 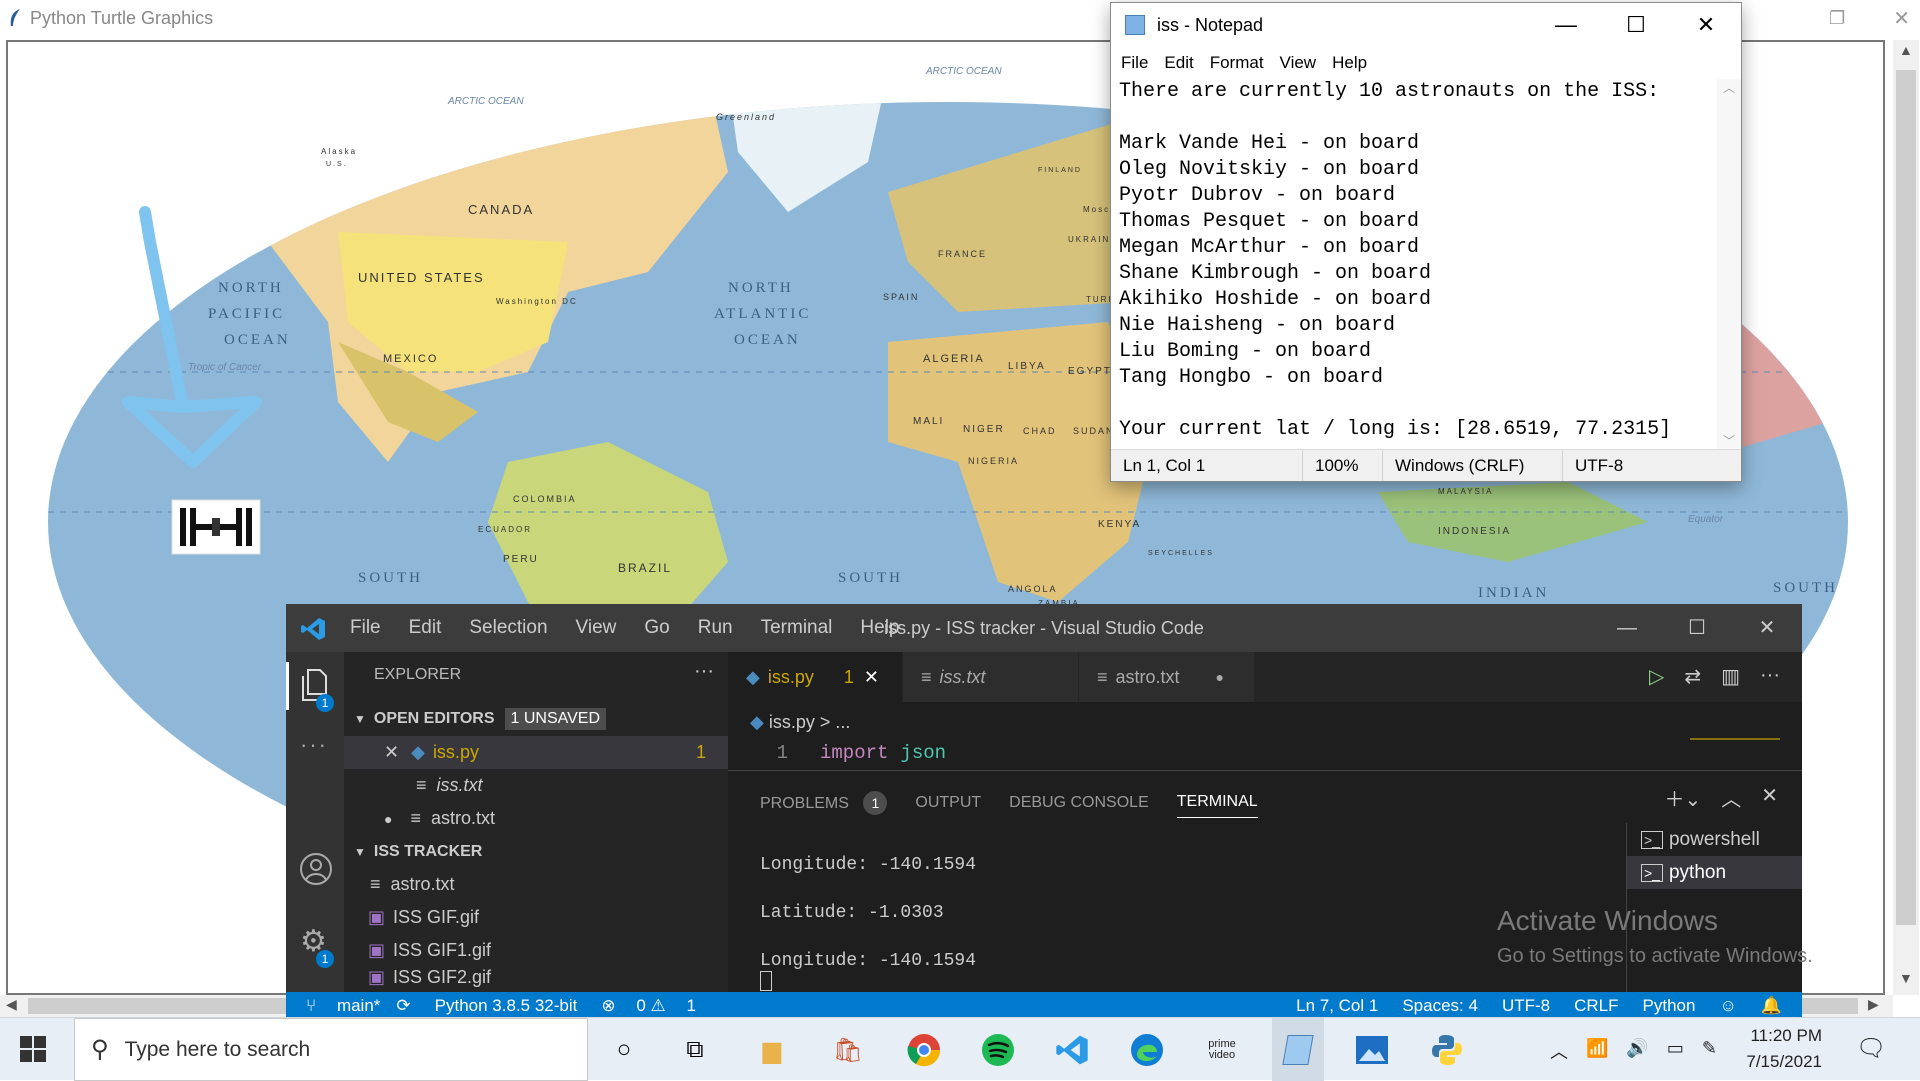 I want to click on indentation: Spaces: 4, so click(x=1440, y=1006).